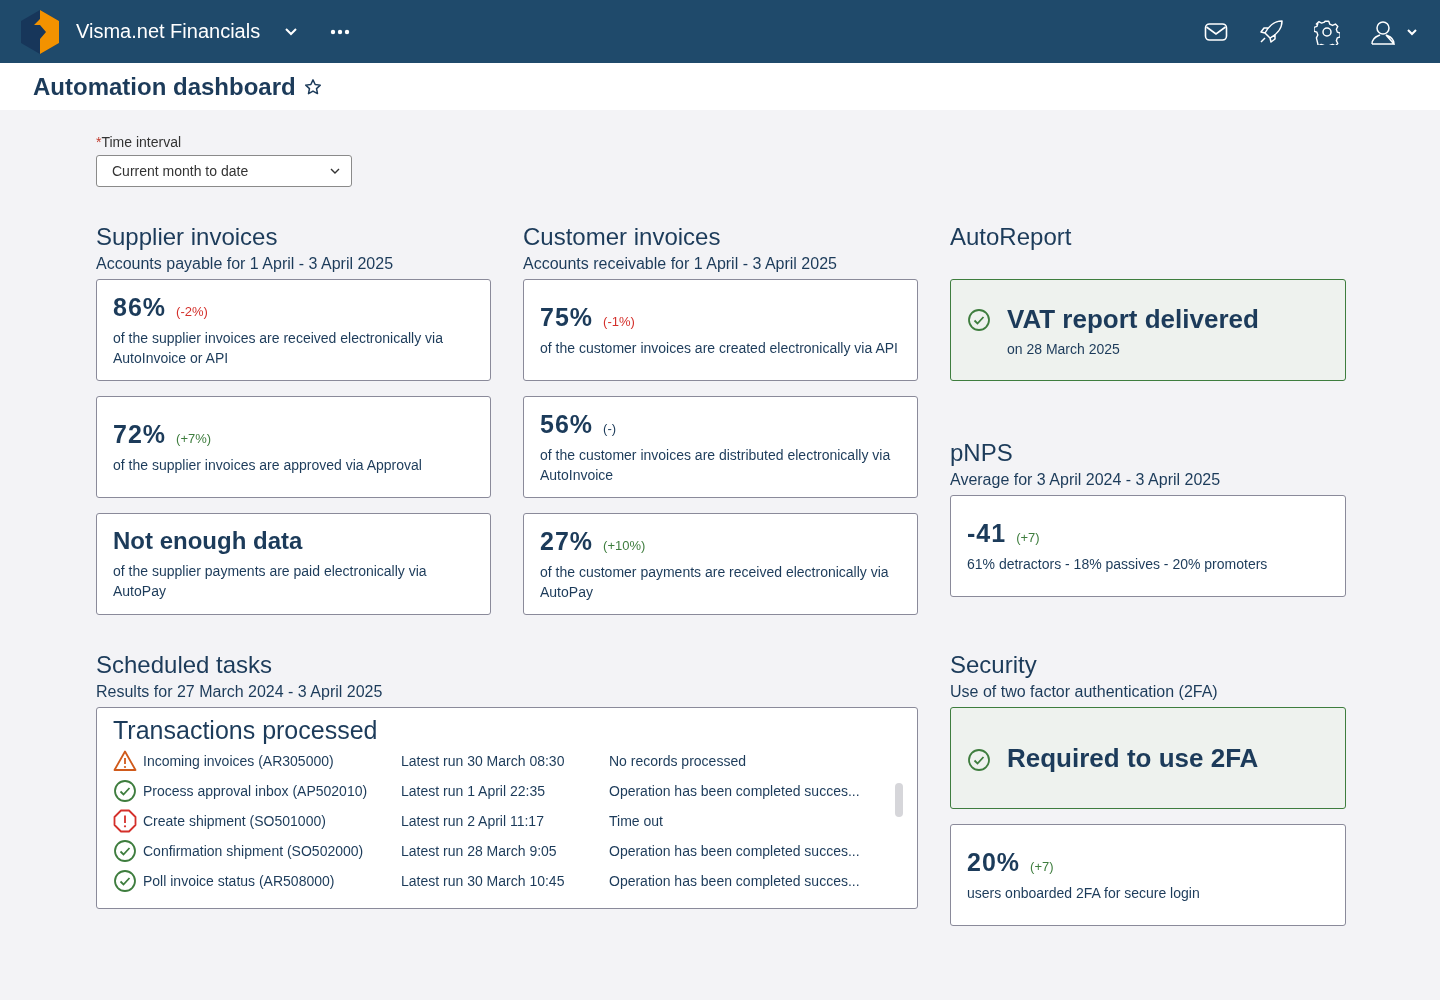  I want to click on page-title: Automation dashboard, so click(164, 86).